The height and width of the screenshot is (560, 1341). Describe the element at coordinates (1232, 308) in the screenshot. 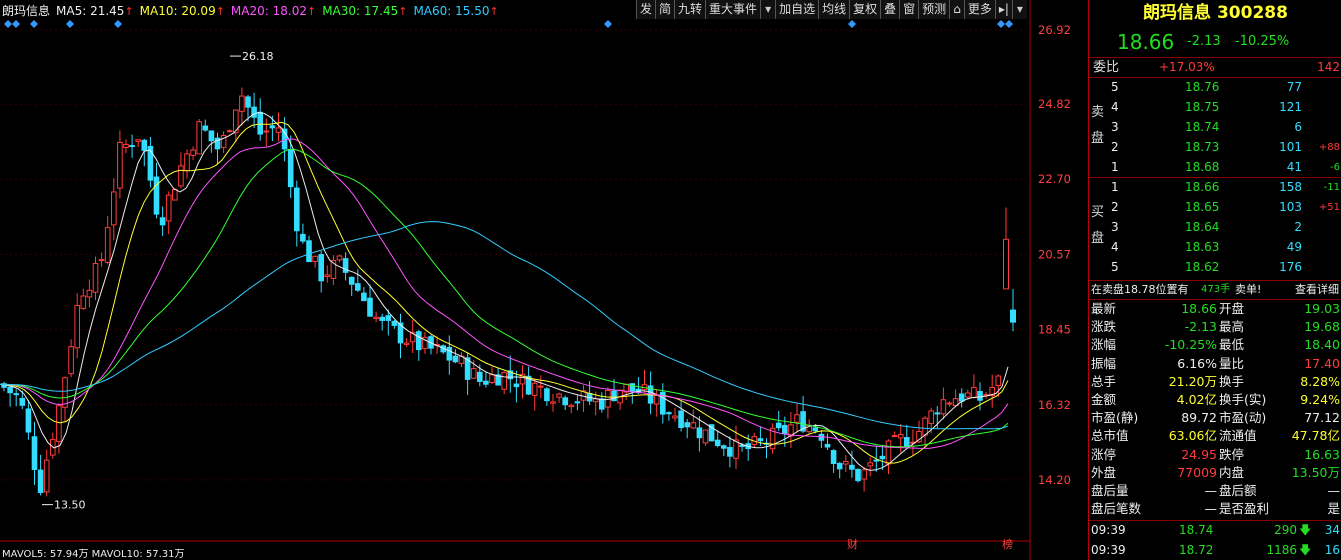

I see `stat-label-2: 开盘` at that location.